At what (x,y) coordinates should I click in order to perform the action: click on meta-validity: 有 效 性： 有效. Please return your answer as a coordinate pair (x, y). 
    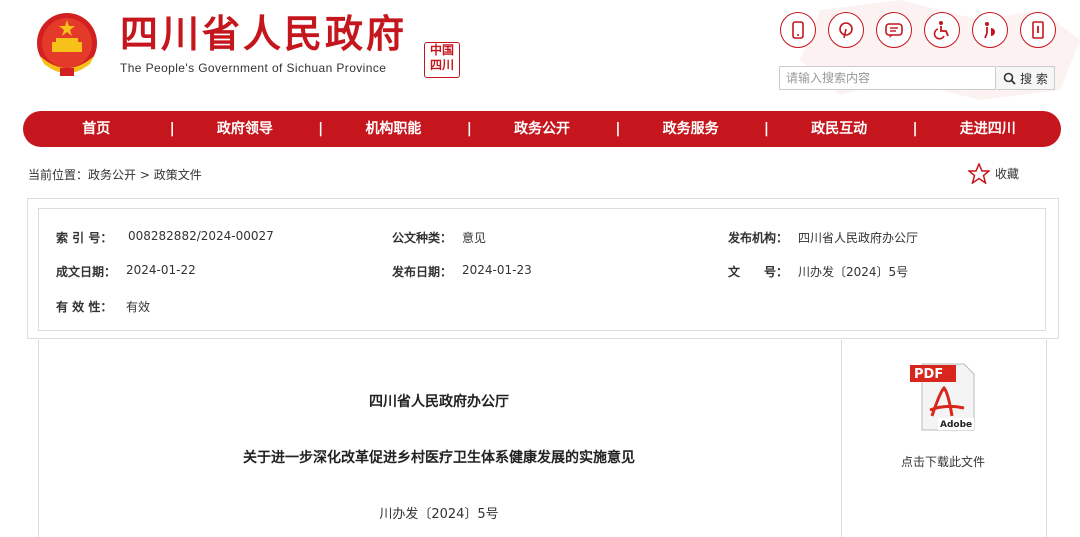
    Looking at the image, I should click on (103, 306).